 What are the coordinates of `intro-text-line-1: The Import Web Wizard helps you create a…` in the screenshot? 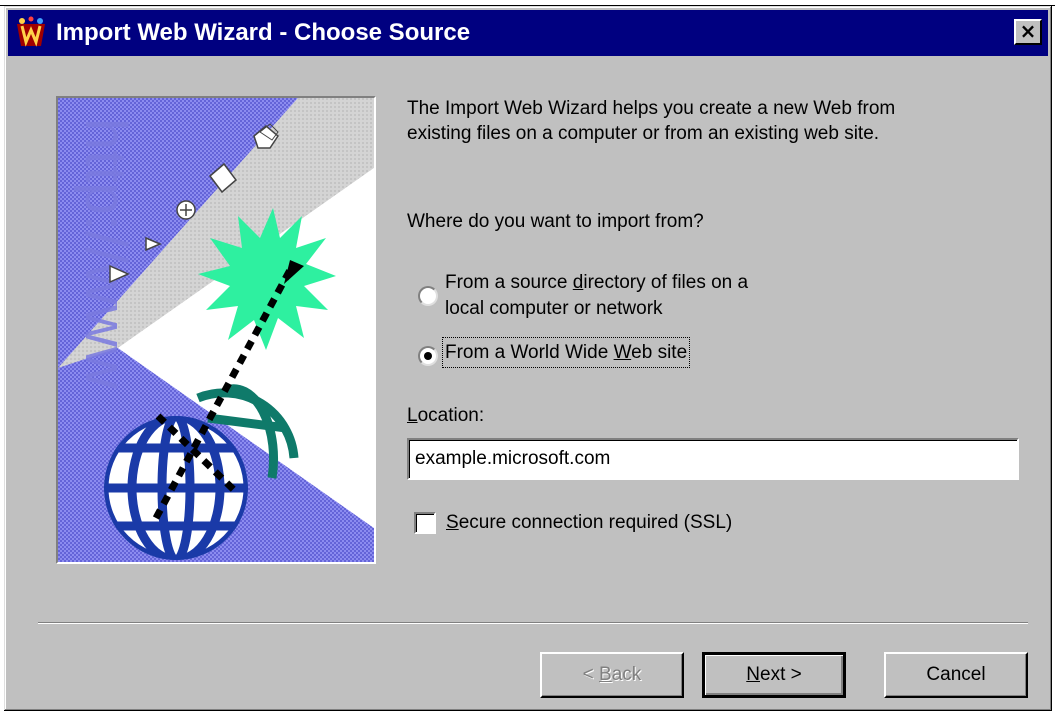 It's located at (651, 108).